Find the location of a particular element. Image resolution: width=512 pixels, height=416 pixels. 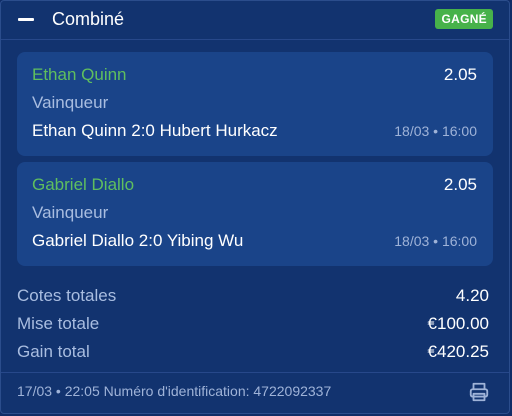

total-odds-value: 4.20 is located at coordinates (472, 295).